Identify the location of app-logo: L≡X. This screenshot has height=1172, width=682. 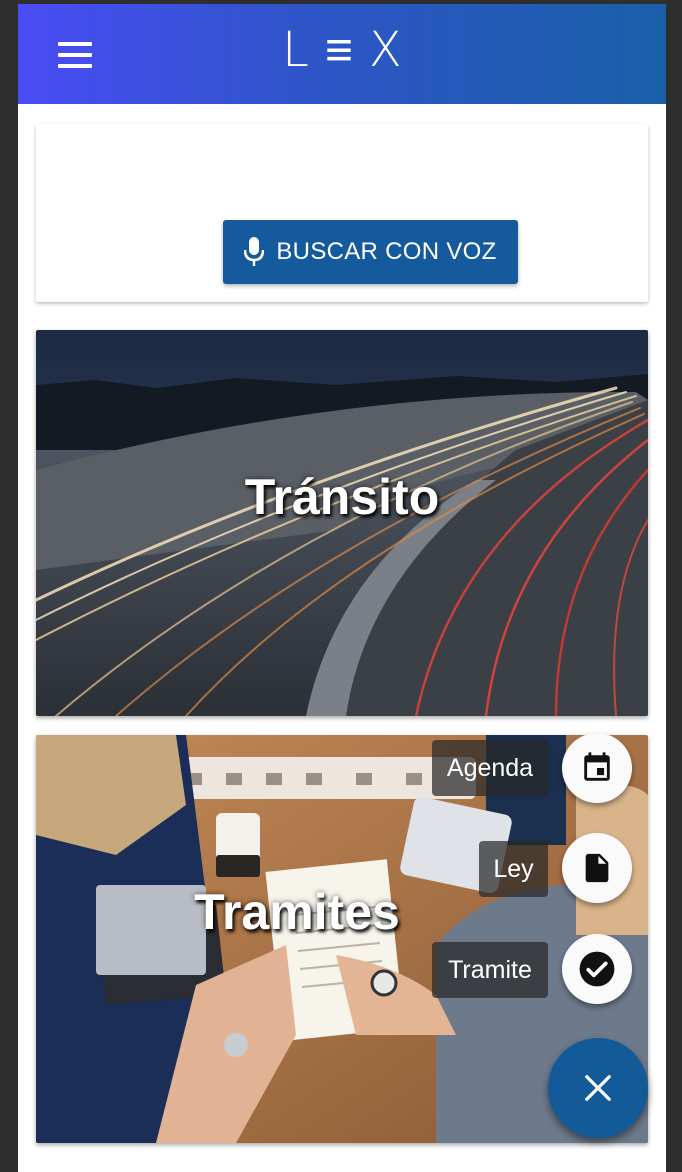
(350, 50).